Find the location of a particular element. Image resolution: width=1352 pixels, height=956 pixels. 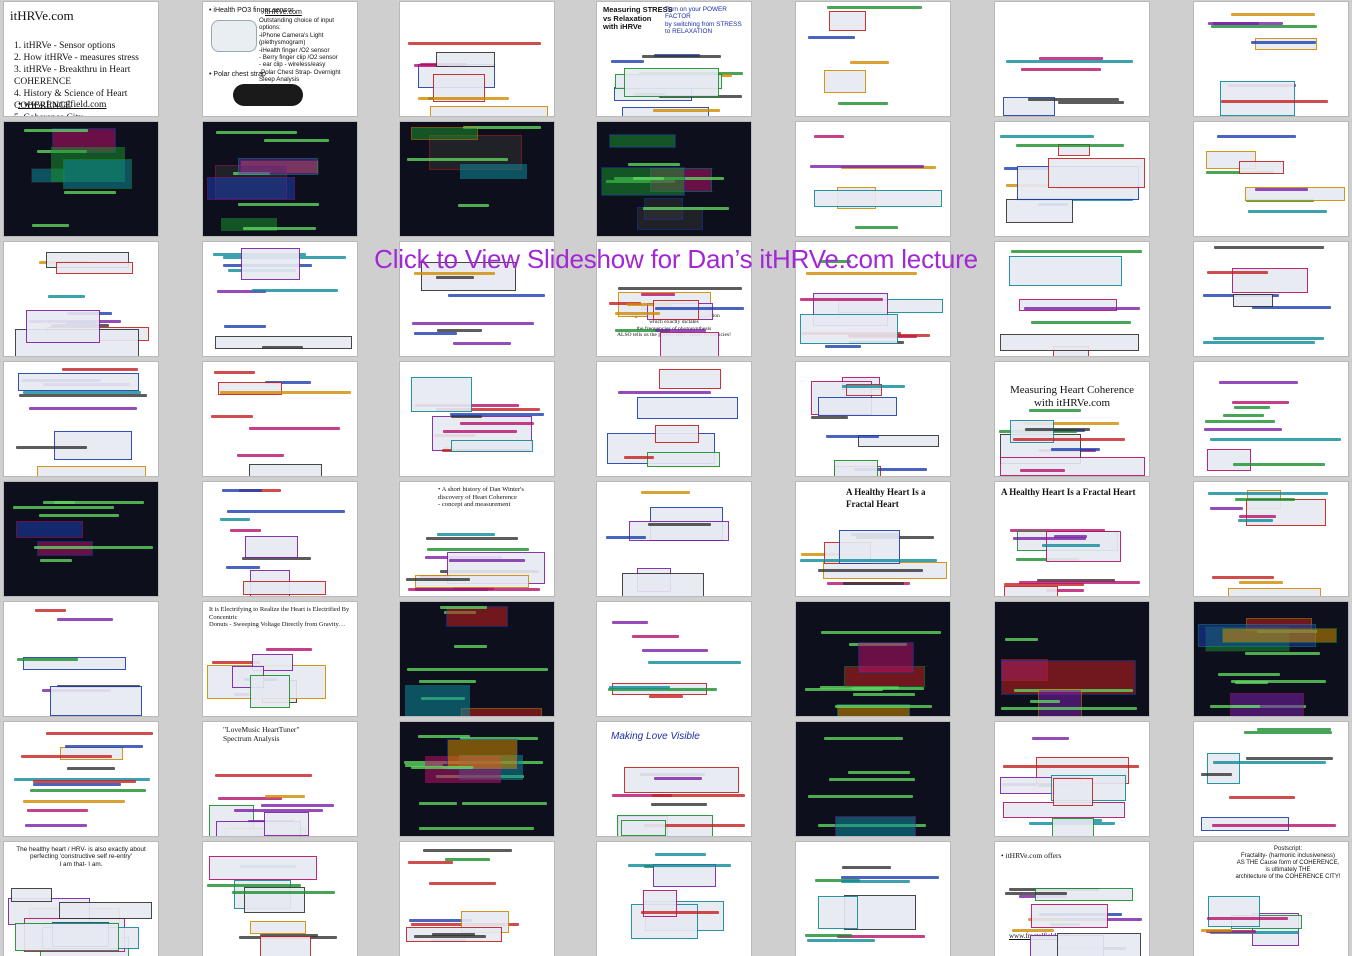

slide-thumbnail: Making Love Visible is located at coordinates (674, 779).